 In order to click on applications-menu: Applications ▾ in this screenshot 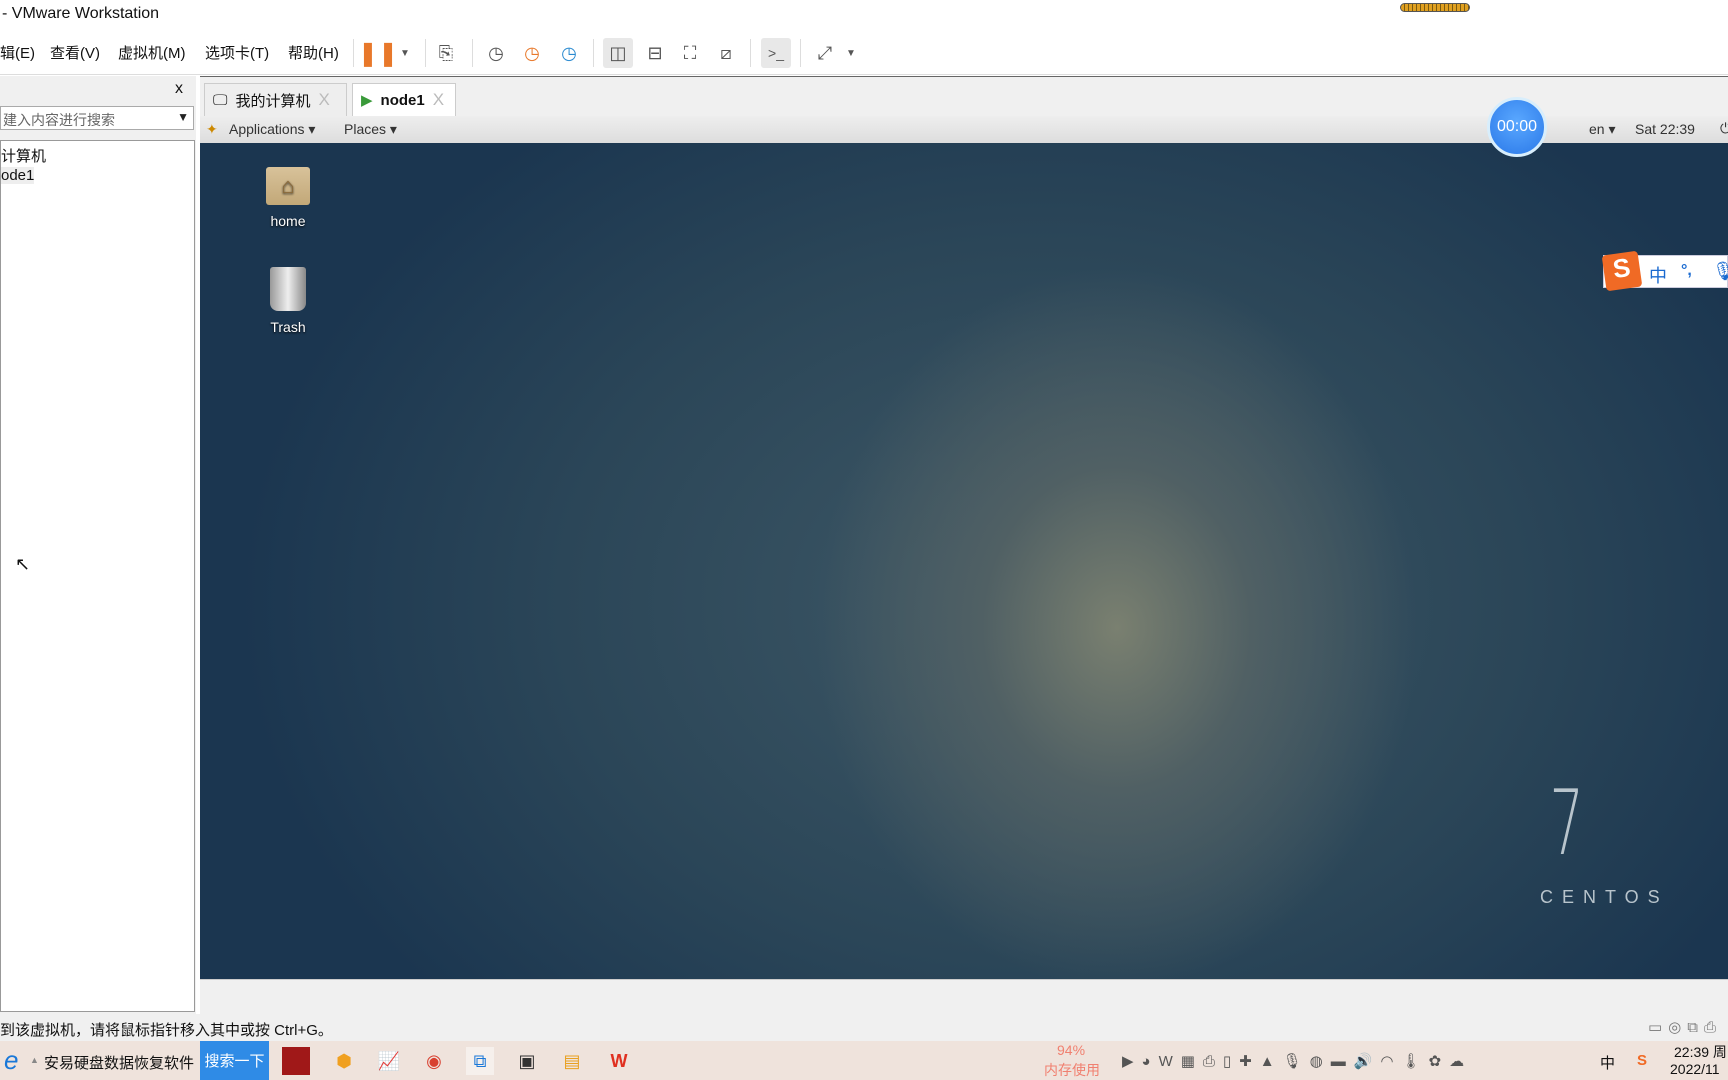, I will do `click(272, 129)`.